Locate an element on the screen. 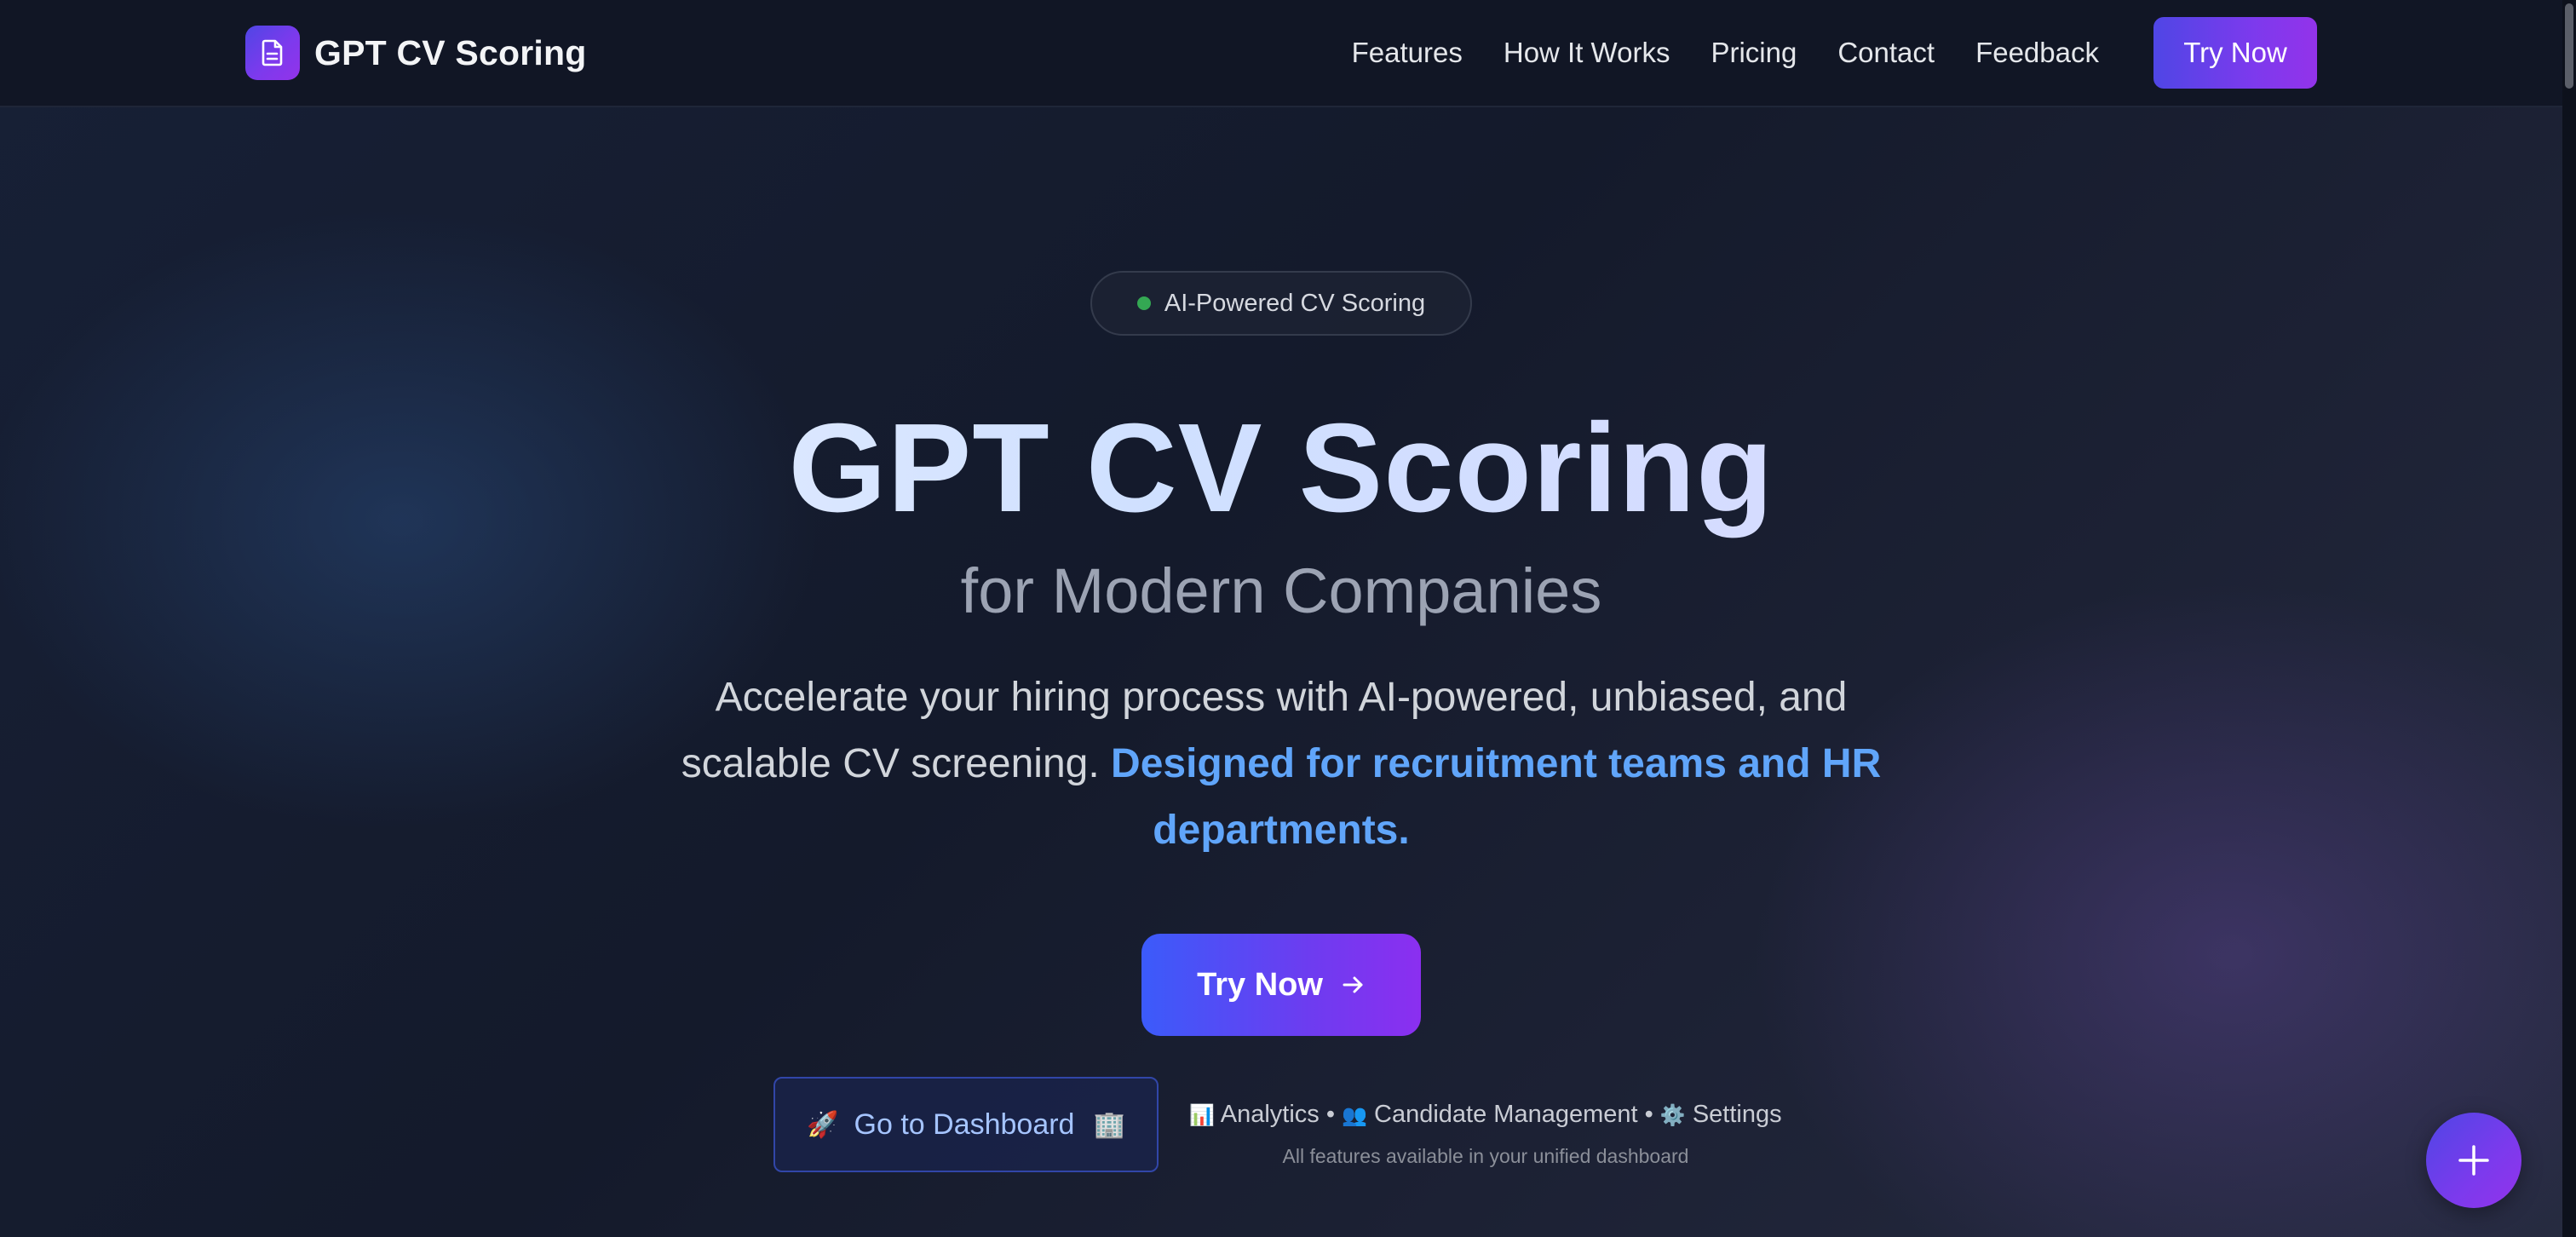 The width and height of the screenshot is (2576, 1237). nav-link-how-it-works: How It Works is located at coordinates (1587, 53).